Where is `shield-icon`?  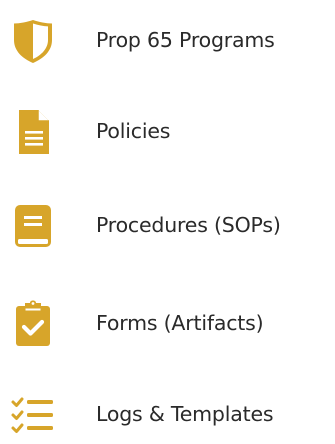 shield-icon is located at coordinates (33, 41).